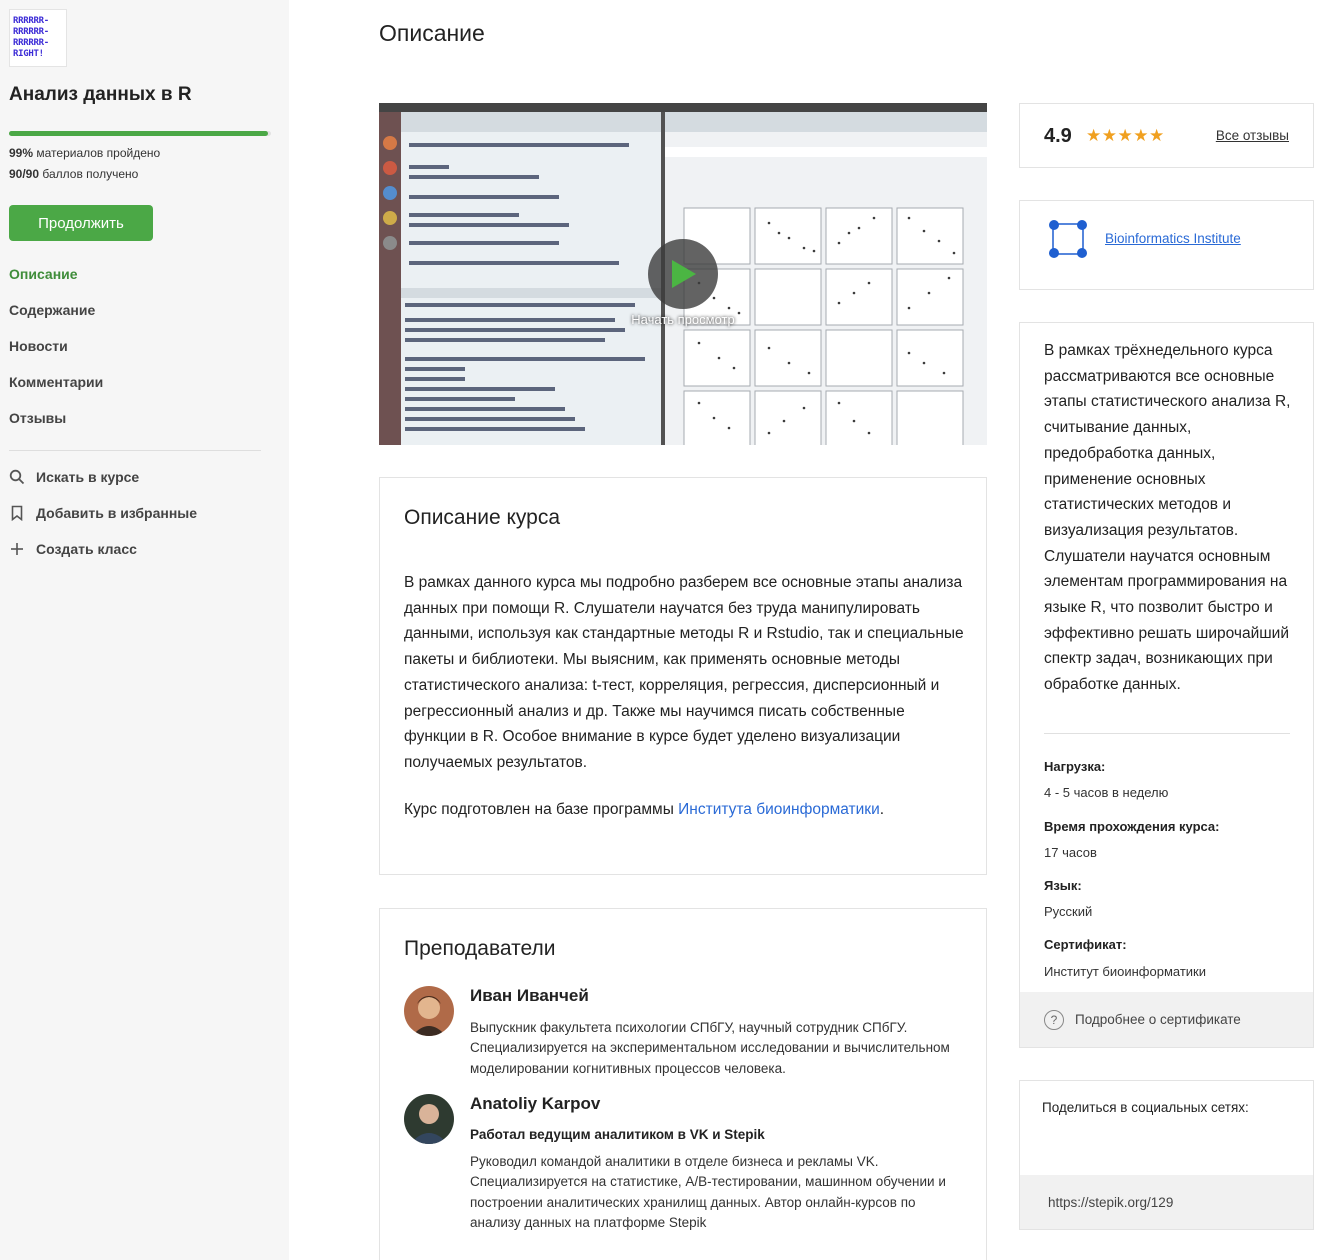  I want to click on footer-suffix: ., so click(882, 809).